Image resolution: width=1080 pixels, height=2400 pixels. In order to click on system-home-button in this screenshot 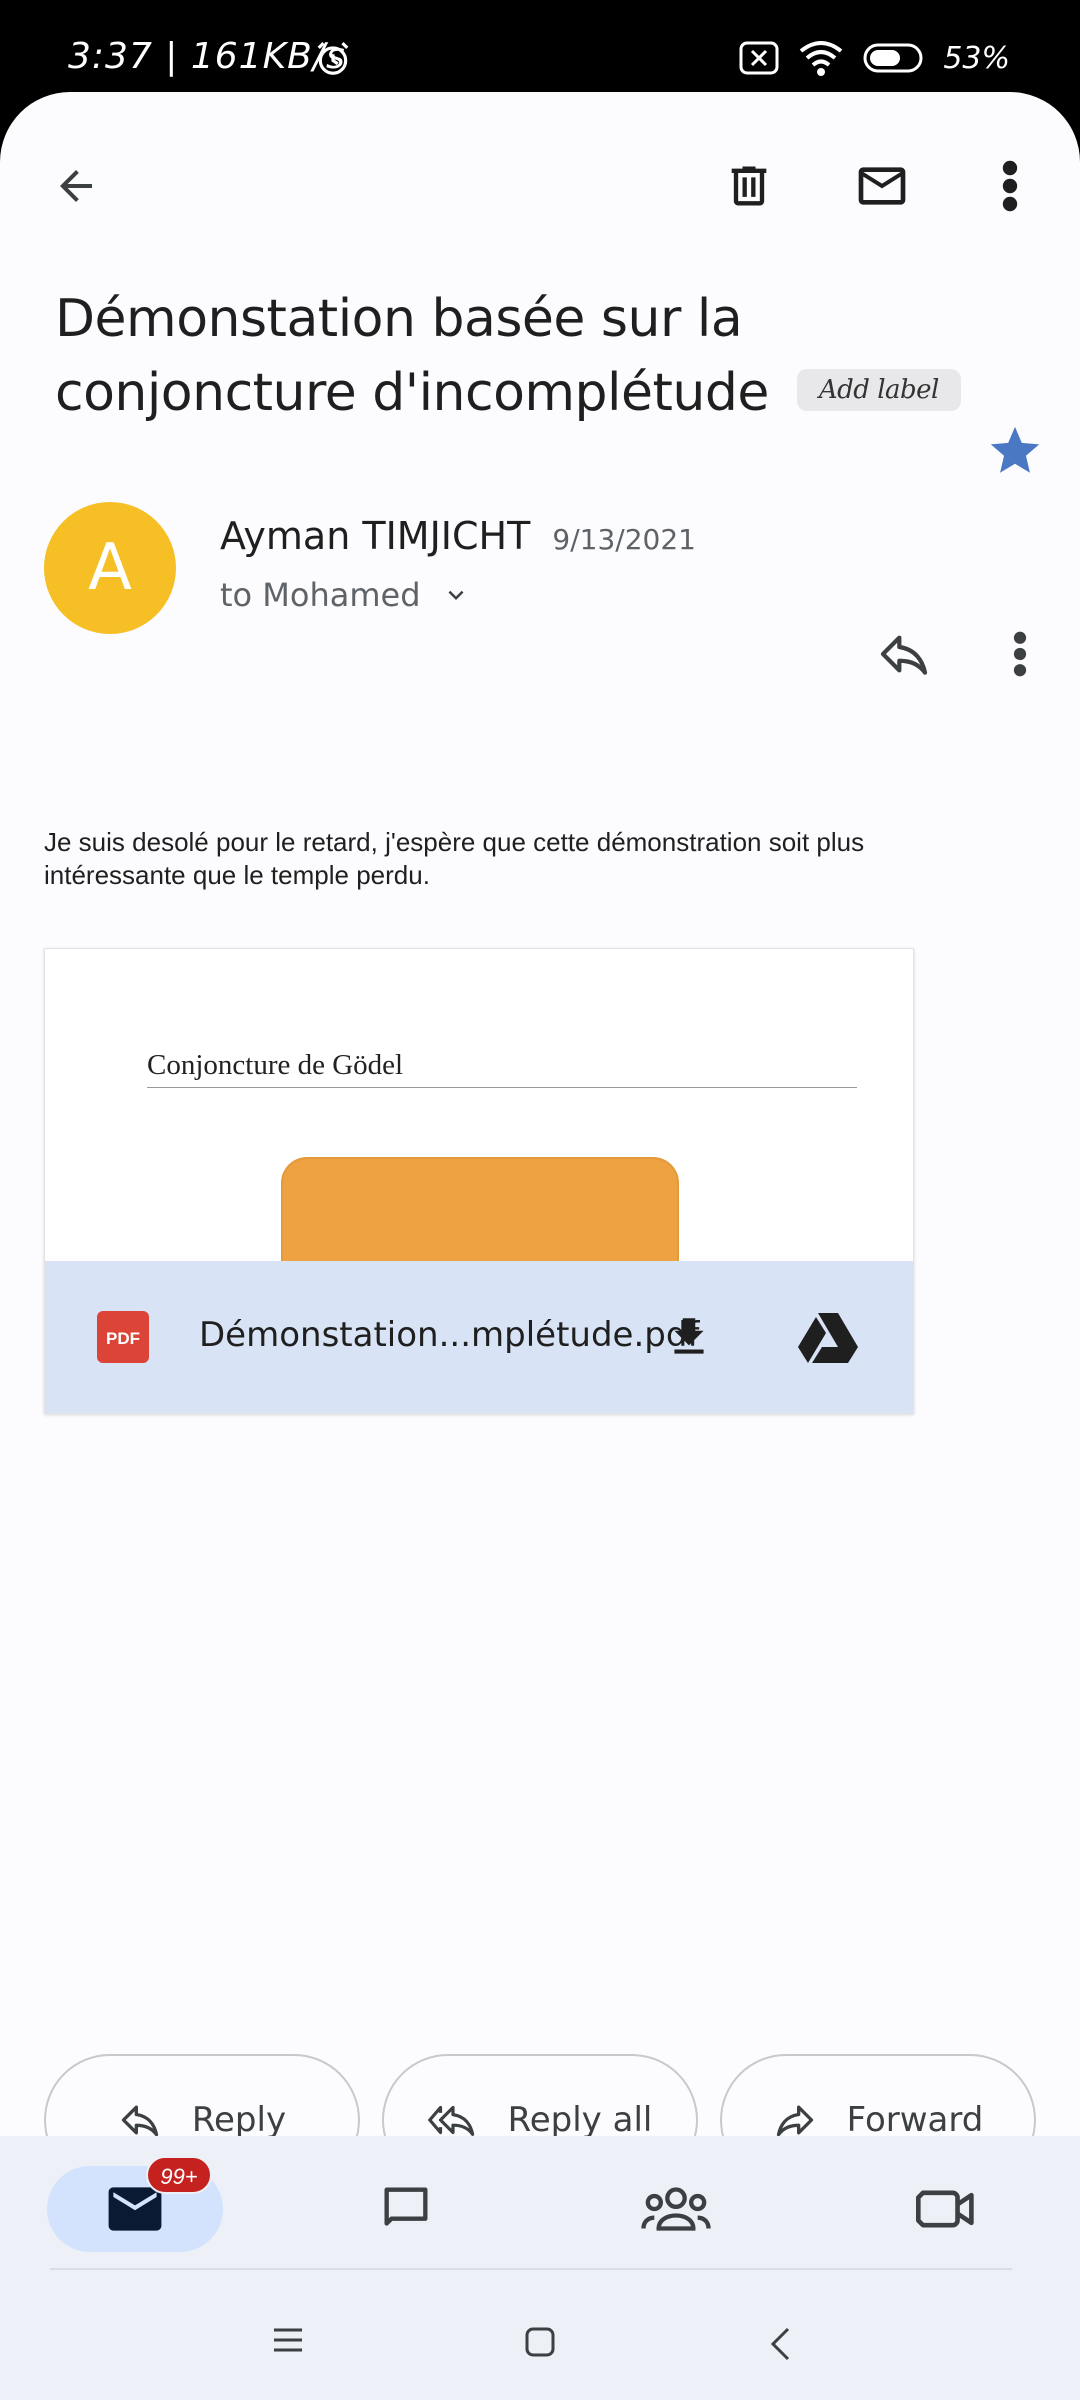, I will do `click(540, 2342)`.